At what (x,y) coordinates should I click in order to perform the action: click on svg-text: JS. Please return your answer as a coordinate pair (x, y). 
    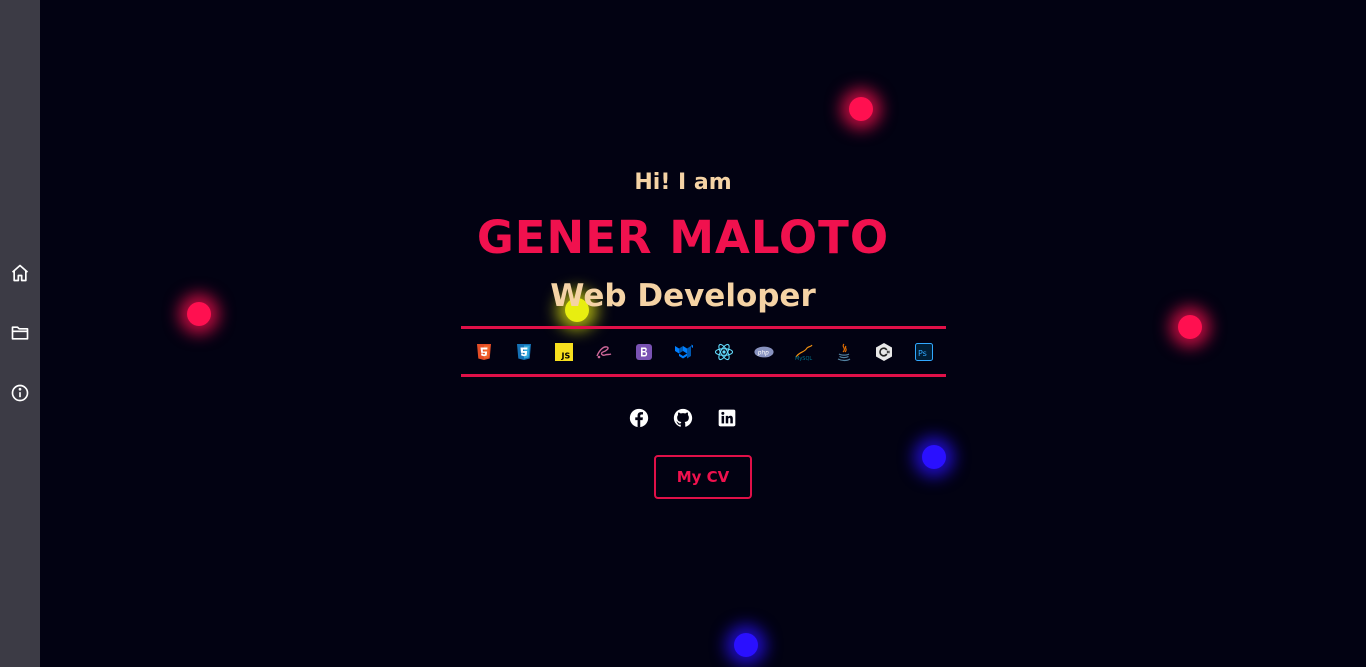
    Looking at the image, I should click on (565, 355).